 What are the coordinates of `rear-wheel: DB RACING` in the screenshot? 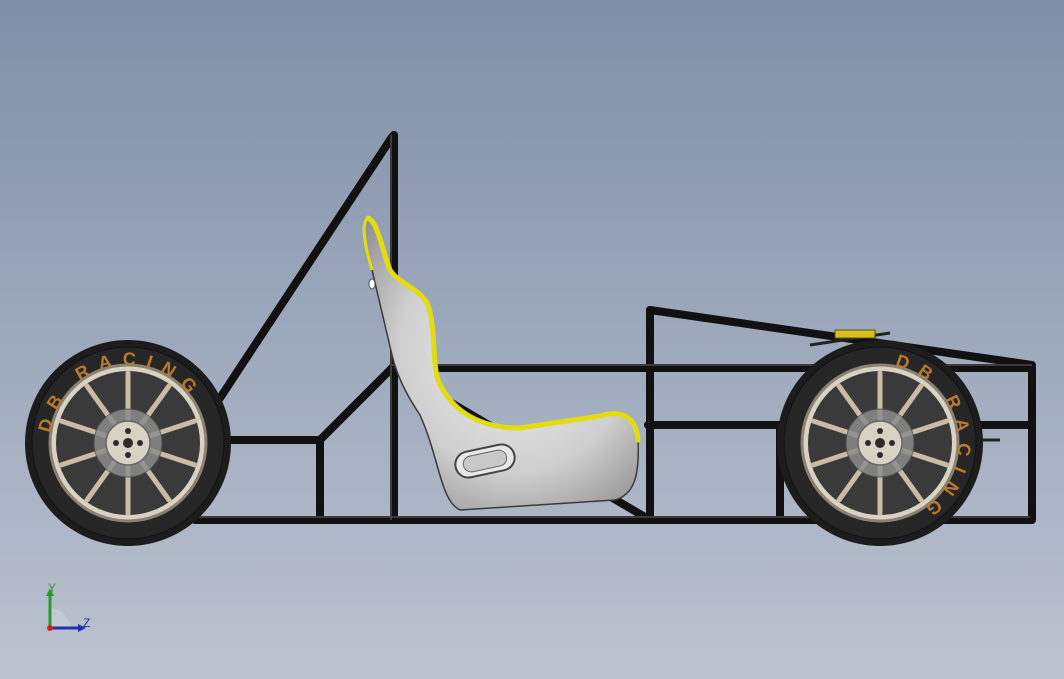 It's located at (880, 443).